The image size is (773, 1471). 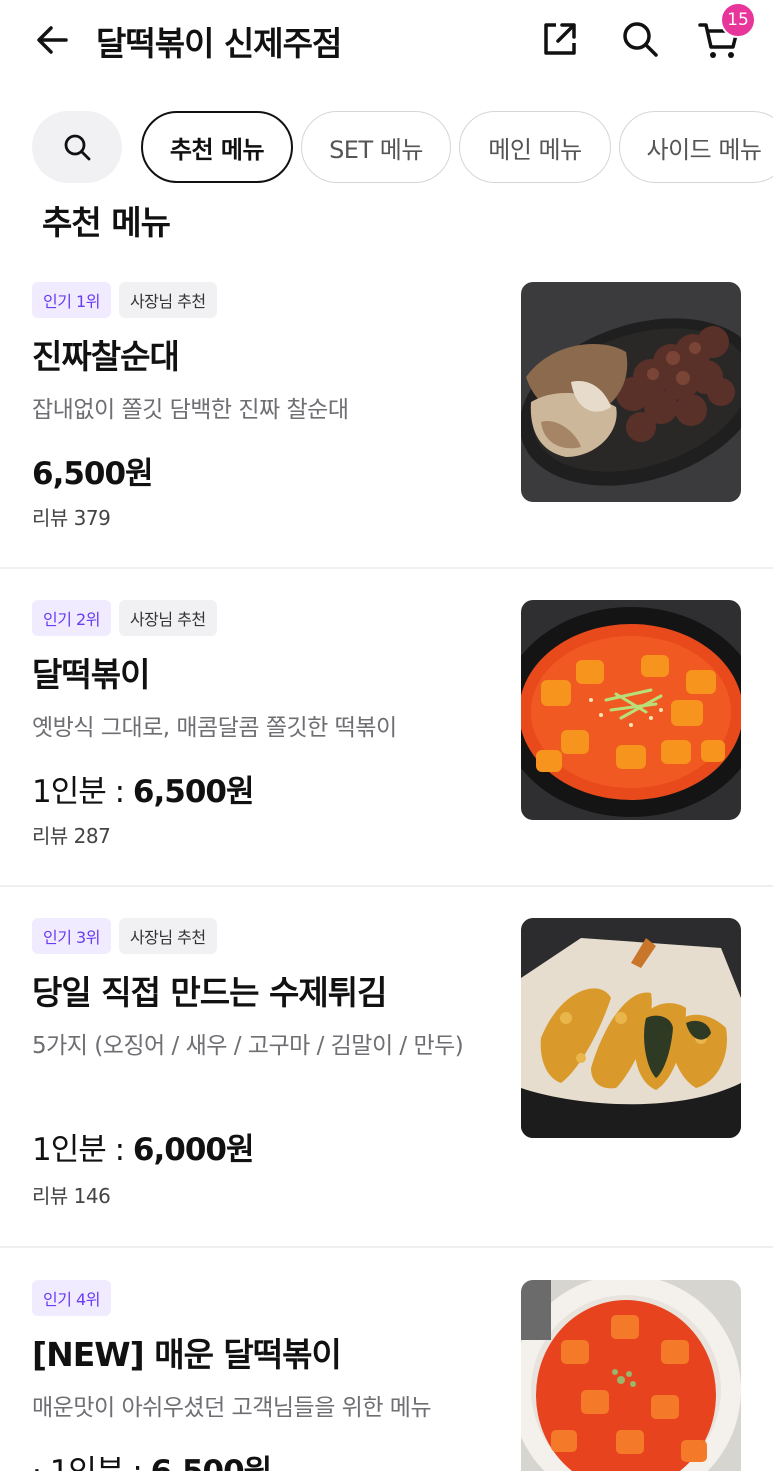 What do you see at coordinates (193, 1150) in the screenshot?
I see `price-value: 6,000원` at bounding box center [193, 1150].